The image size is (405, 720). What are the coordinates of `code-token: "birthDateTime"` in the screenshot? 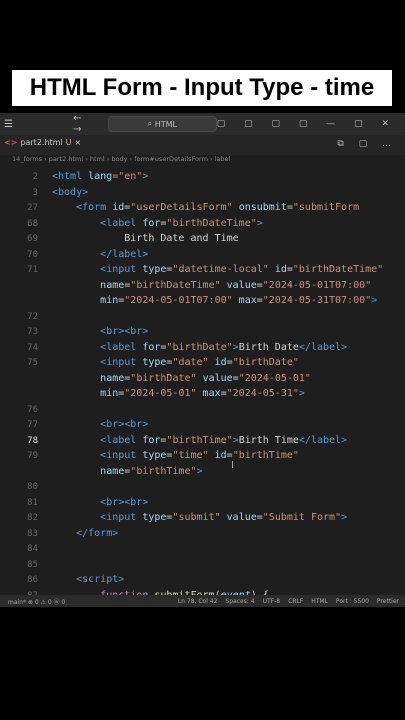 It's located at (338, 269).